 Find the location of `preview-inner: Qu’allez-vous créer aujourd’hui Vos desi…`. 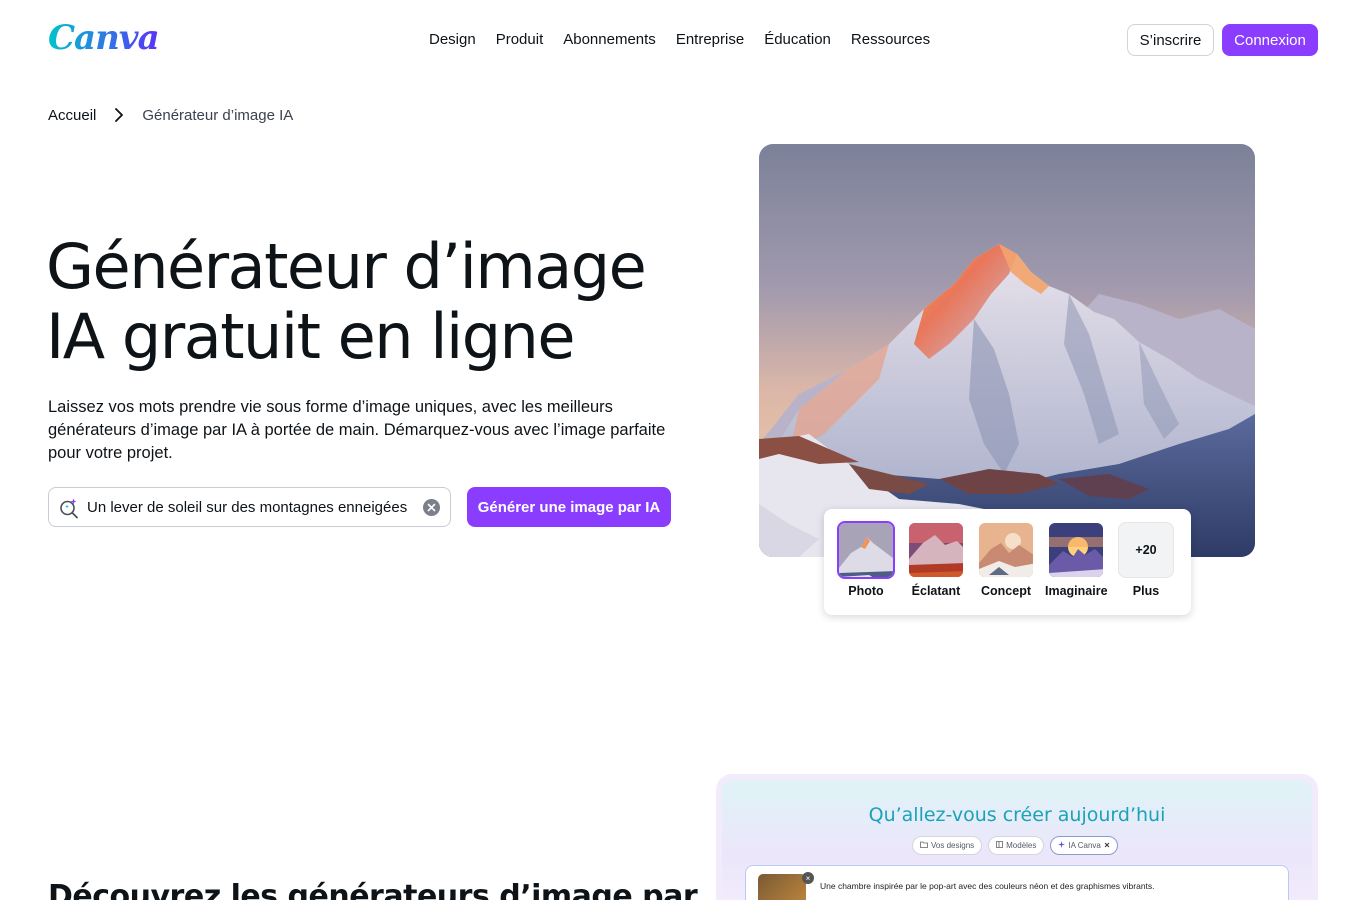

preview-inner: Qu’allez-vous créer aujourd’hui Vos desi… is located at coordinates (1017, 840).